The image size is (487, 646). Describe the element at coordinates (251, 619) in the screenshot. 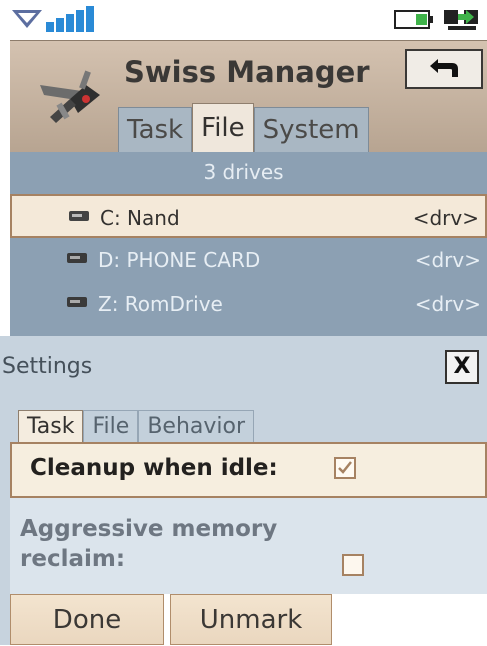

I see `unmark-button: Unmark` at that location.